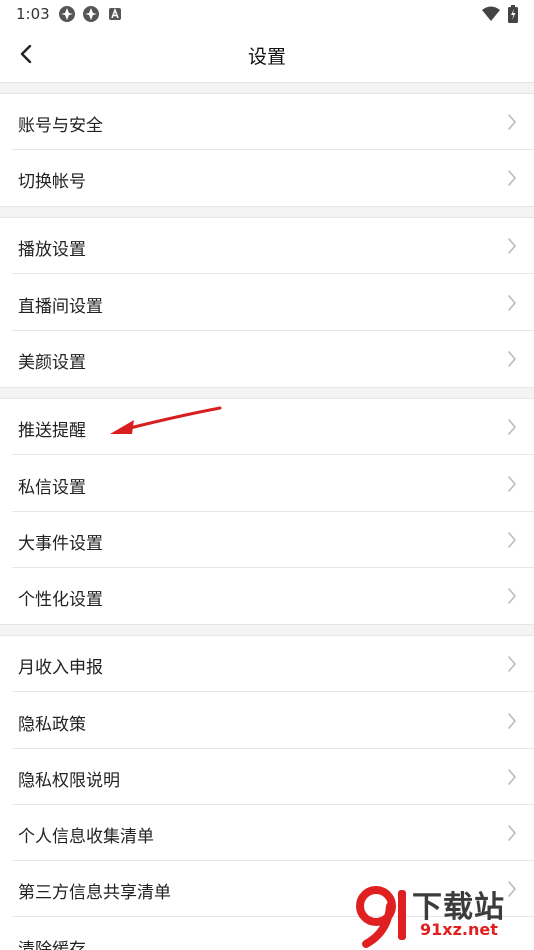 This screenshot has height=950, width=534. I want to click on settings-item-label: 第三方信息共享清单, so click(94, 893).